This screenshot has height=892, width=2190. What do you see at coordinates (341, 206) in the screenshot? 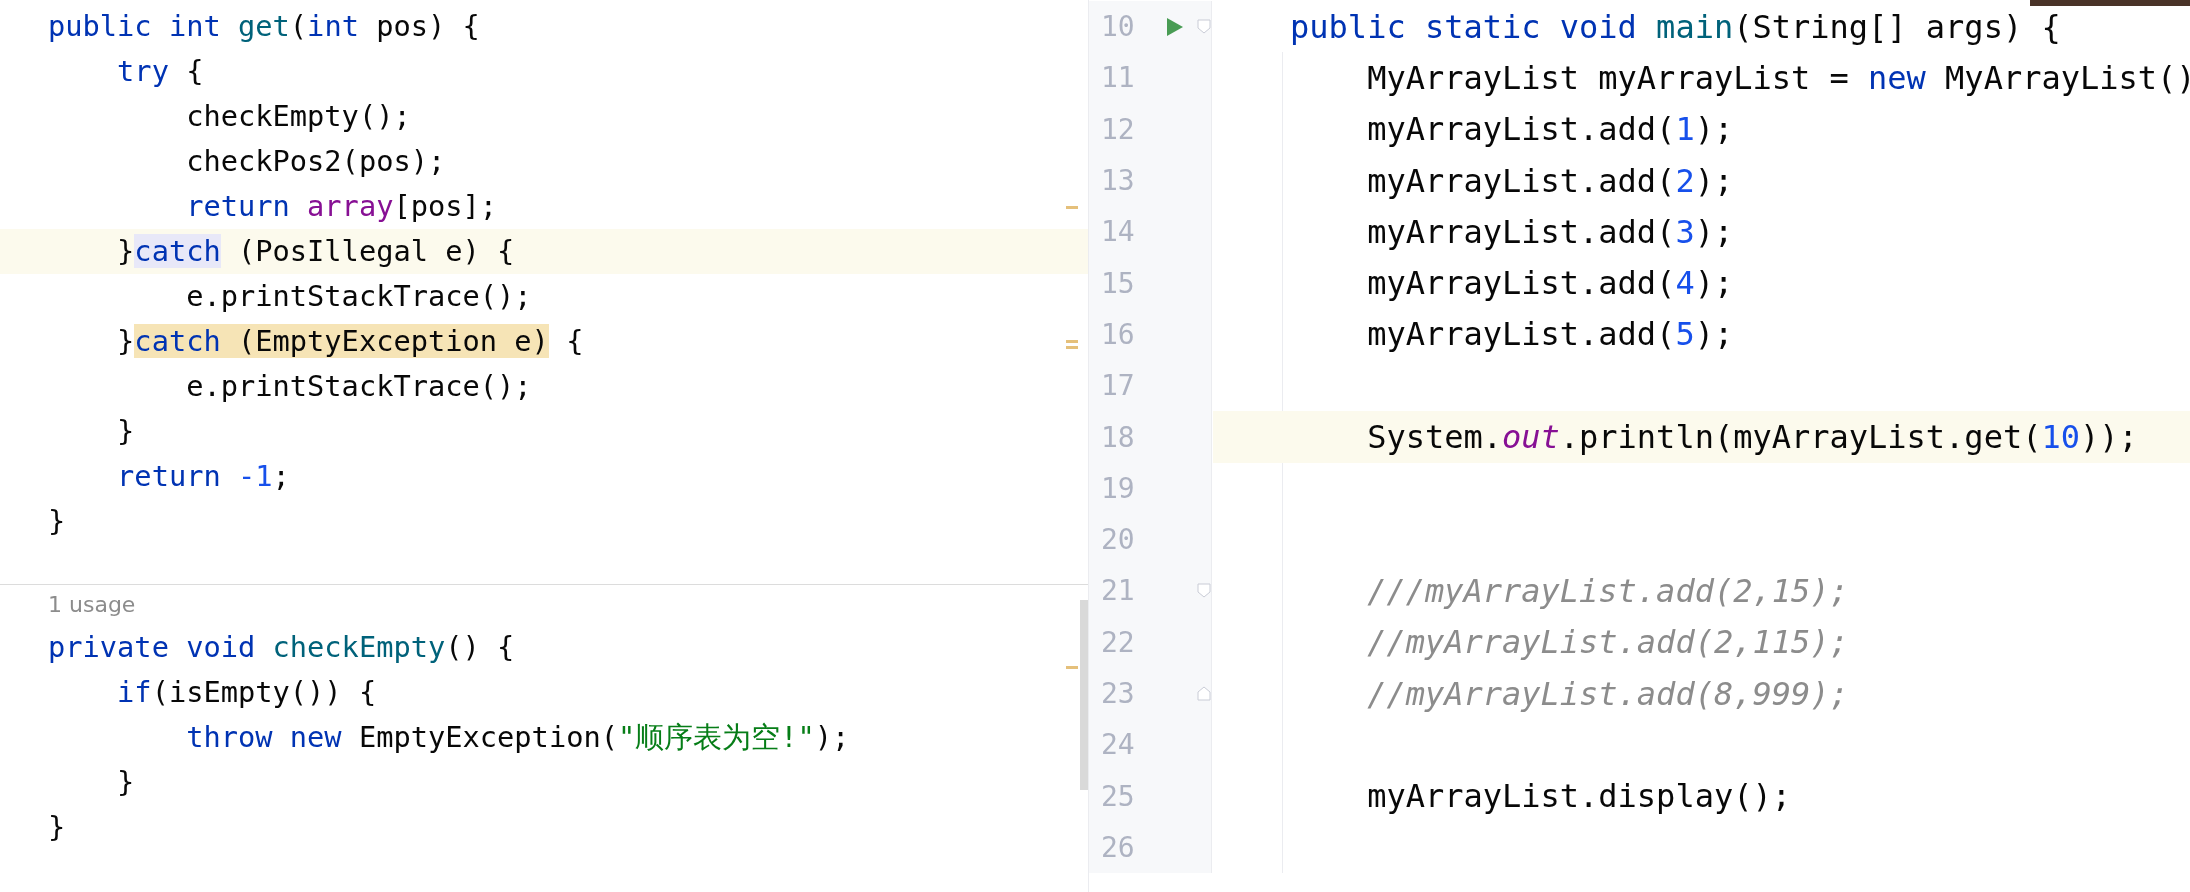
I see `code-line: return array[pos];` at bounding box center [341, 206].